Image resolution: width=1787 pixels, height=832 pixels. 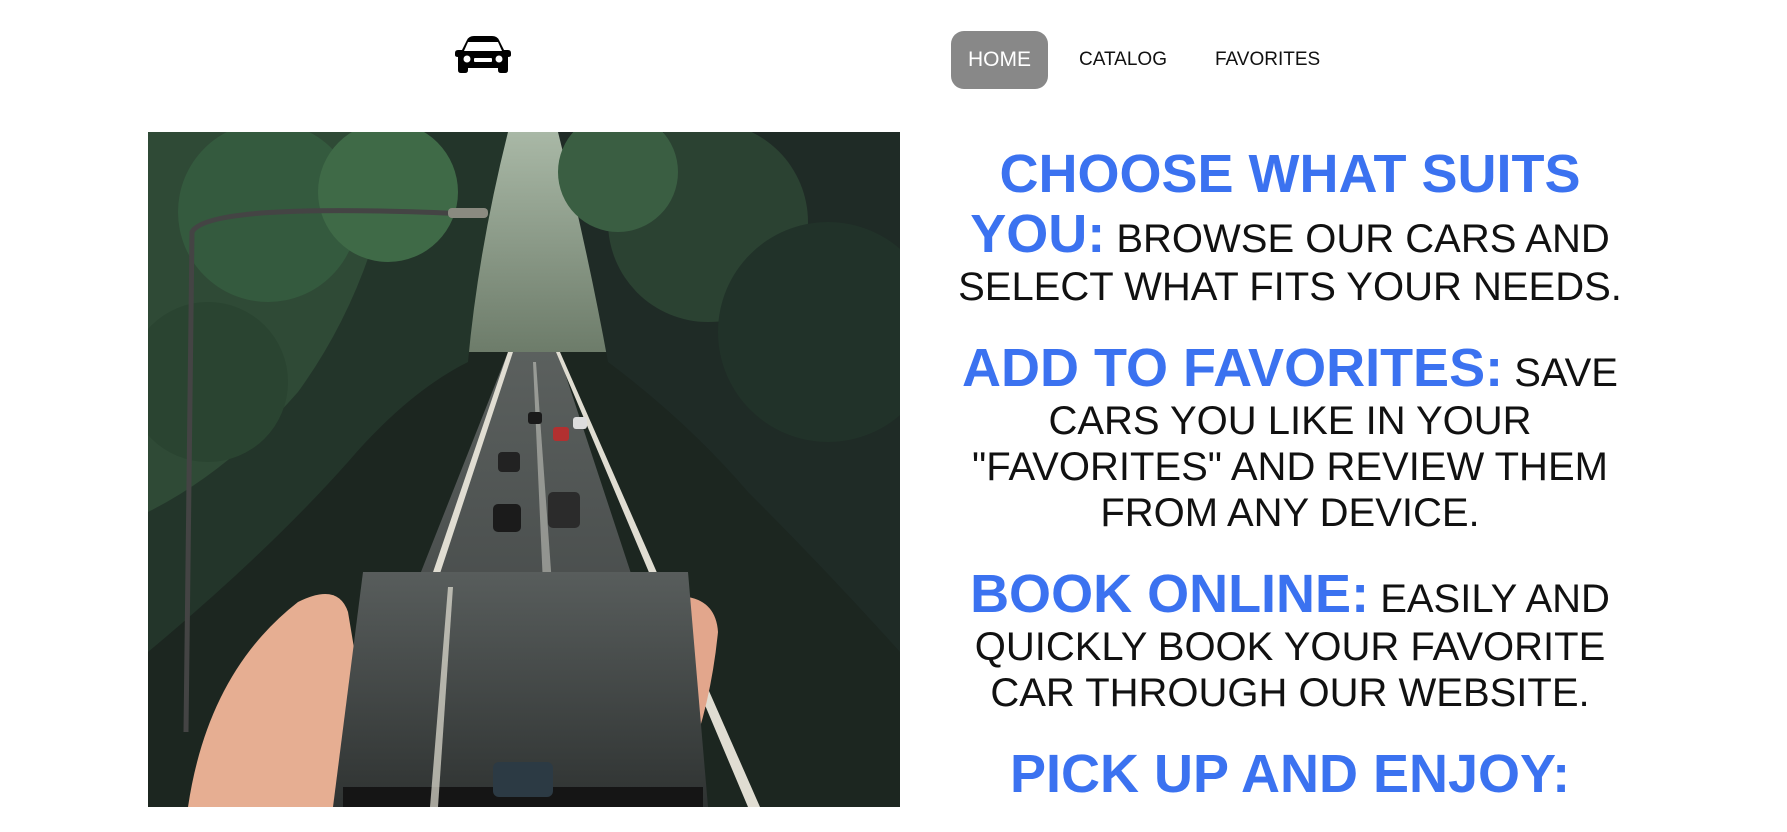 What do you see at coordinates (1233, 368) in the screenshot?
I see `feature-title: ADD TO FAVORITES:` at bounding box center [1233, 368].